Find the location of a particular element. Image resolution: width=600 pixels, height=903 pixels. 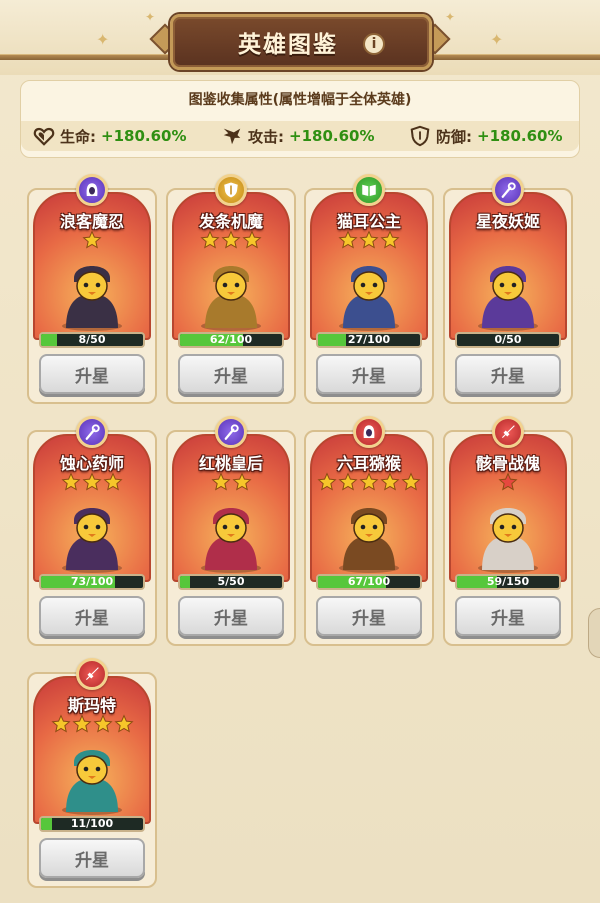

hero-card: 骸骨战傀 59/150 升星 is located at coordinates (508, 531).